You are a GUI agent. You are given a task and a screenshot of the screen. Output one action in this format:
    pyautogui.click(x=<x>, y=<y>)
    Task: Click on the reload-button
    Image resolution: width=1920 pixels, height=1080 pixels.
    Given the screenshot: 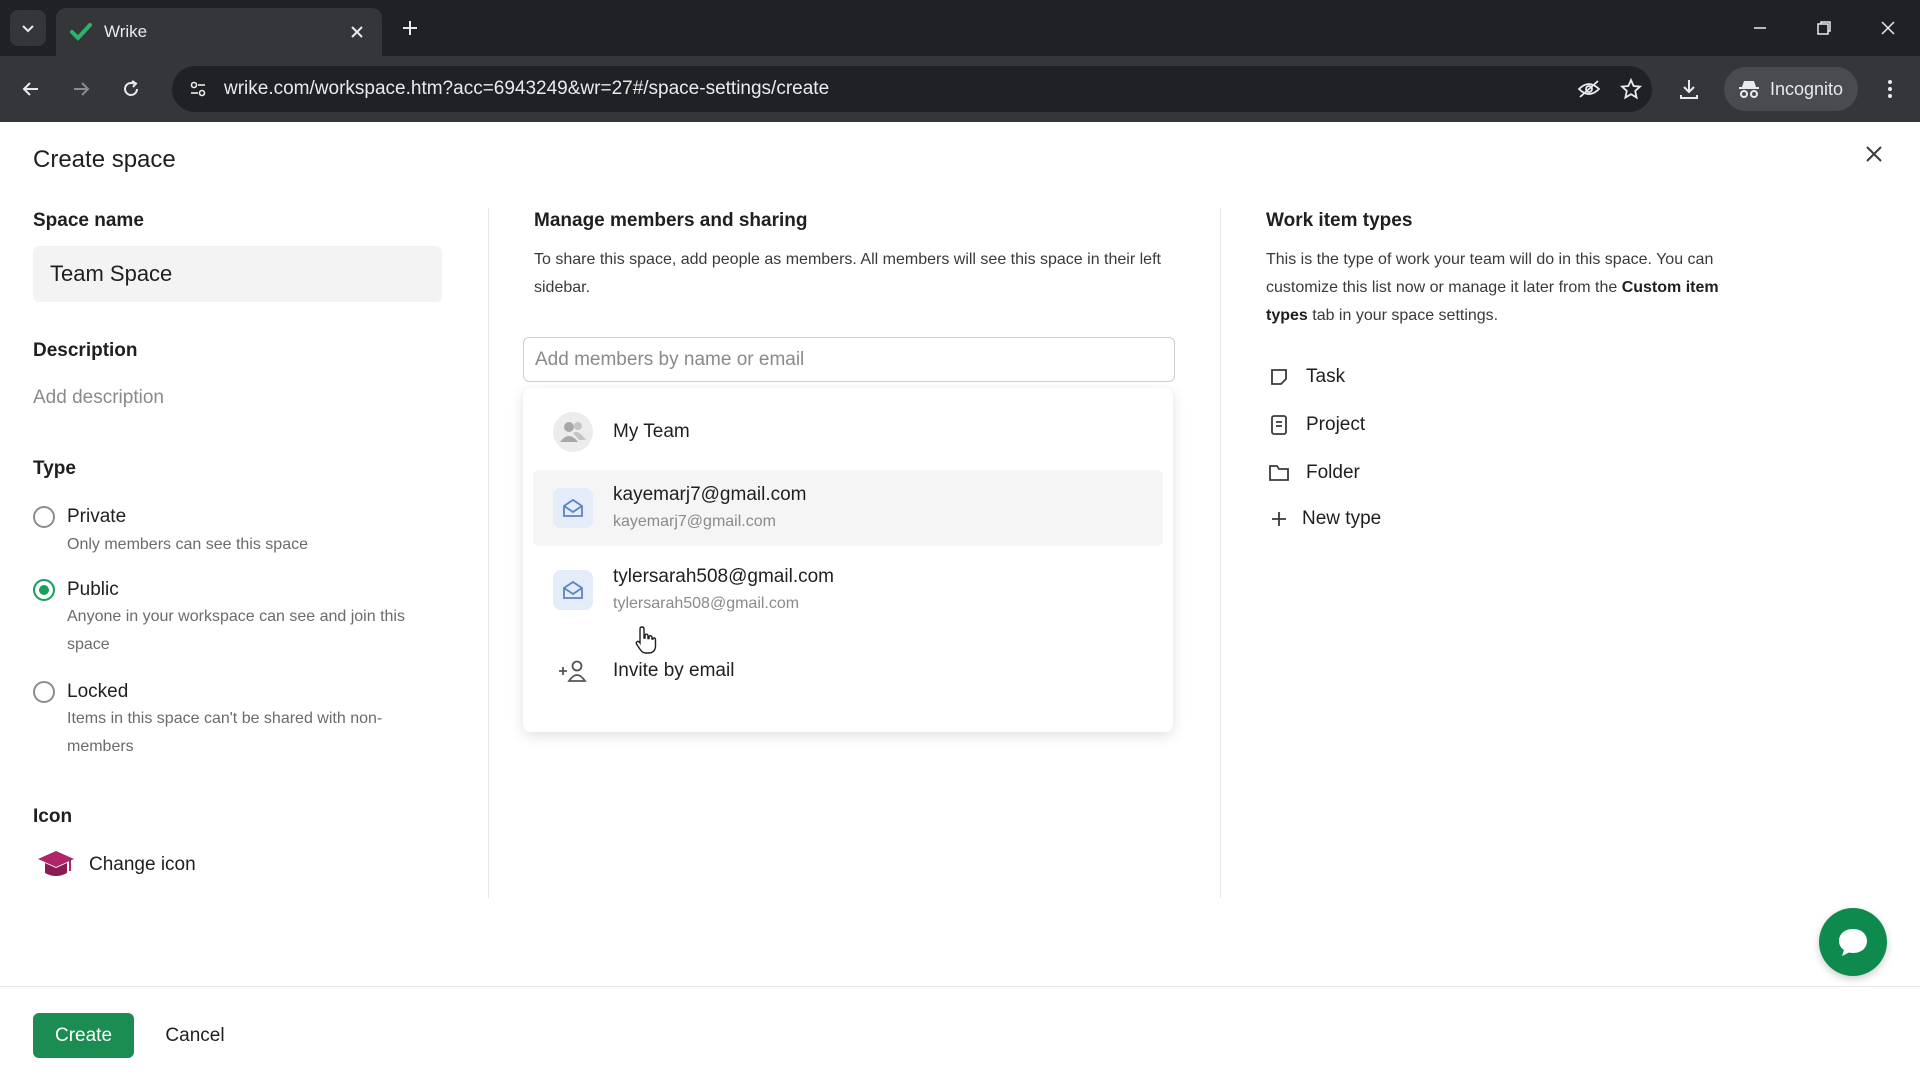 What is the action you would take?
    pyautogui.click(x=131, y=89)
    